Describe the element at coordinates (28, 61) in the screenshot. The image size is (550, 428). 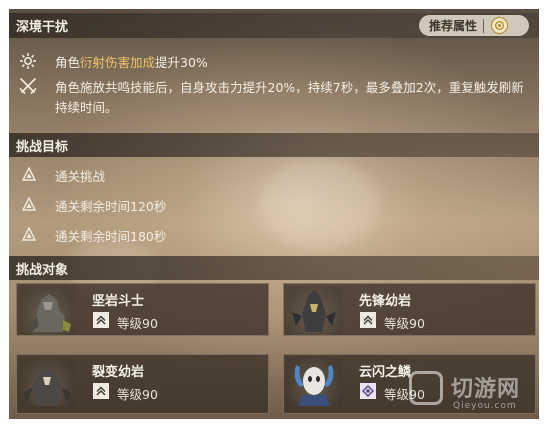
I see `sun-burst-icon` at that location.